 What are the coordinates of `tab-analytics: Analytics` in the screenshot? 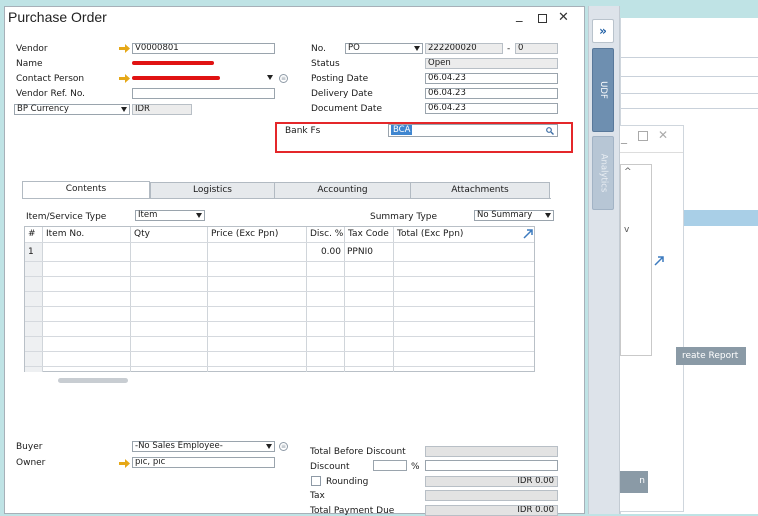 It's located at (603, 173).